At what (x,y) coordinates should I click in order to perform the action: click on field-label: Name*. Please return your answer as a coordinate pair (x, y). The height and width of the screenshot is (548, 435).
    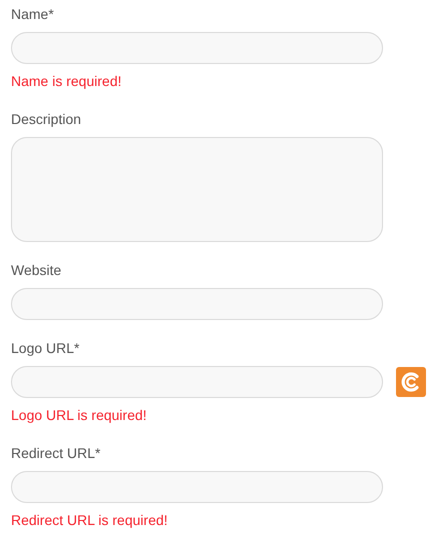
    Looking at the image, I should click on (33, 14).